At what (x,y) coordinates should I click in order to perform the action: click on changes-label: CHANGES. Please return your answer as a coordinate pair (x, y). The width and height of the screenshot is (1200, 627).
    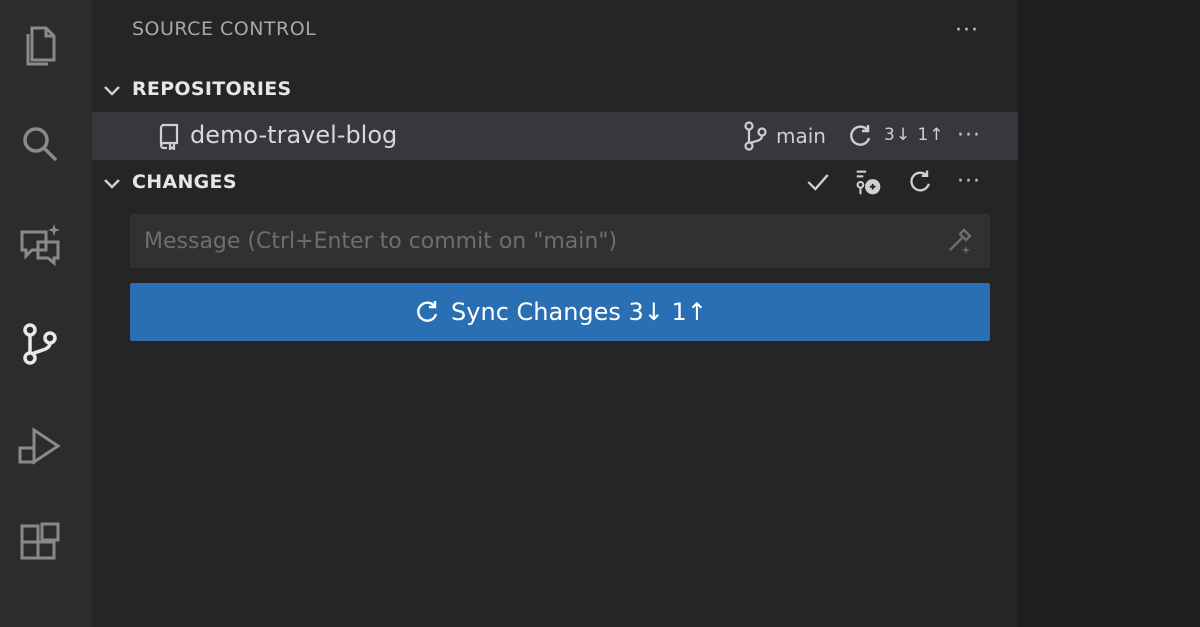
    Looking at the image, I should click on (184, 182).